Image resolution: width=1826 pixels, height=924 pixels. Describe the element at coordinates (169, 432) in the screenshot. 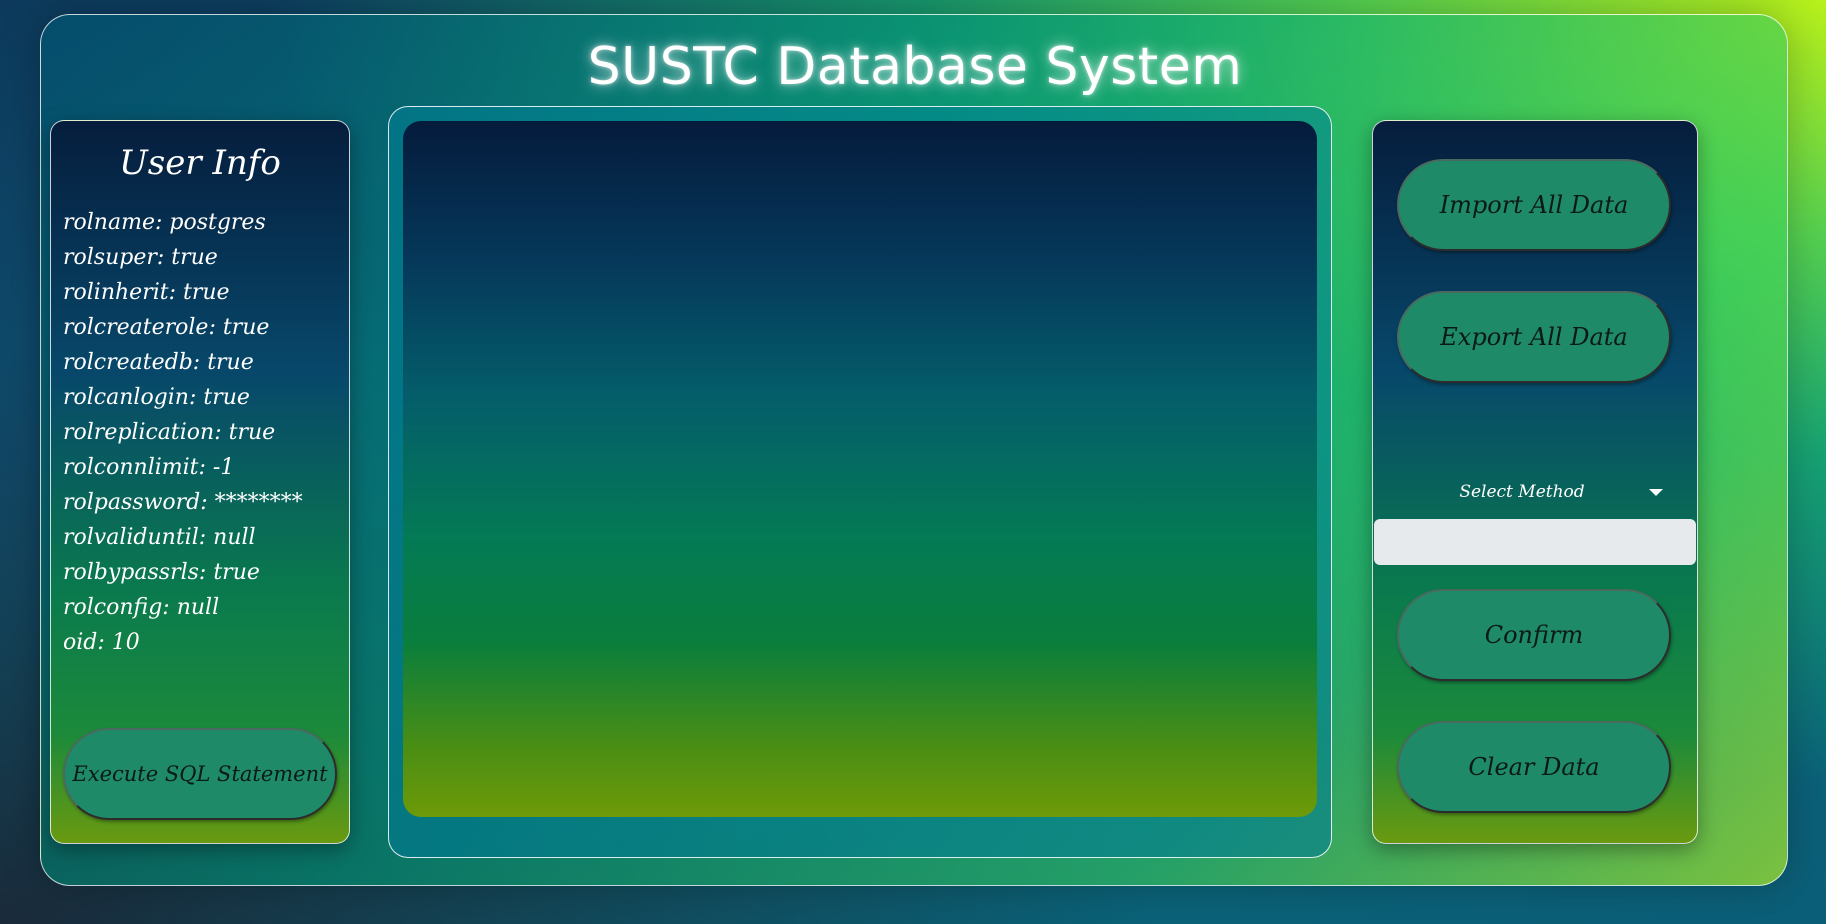

I see `user-info-field: rolreplication: true` at that location.